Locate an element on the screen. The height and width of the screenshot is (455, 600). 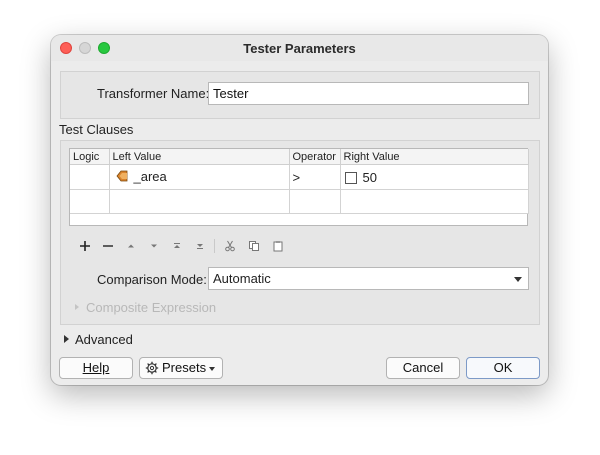
gear-icon is located at coordinates (152, 371).